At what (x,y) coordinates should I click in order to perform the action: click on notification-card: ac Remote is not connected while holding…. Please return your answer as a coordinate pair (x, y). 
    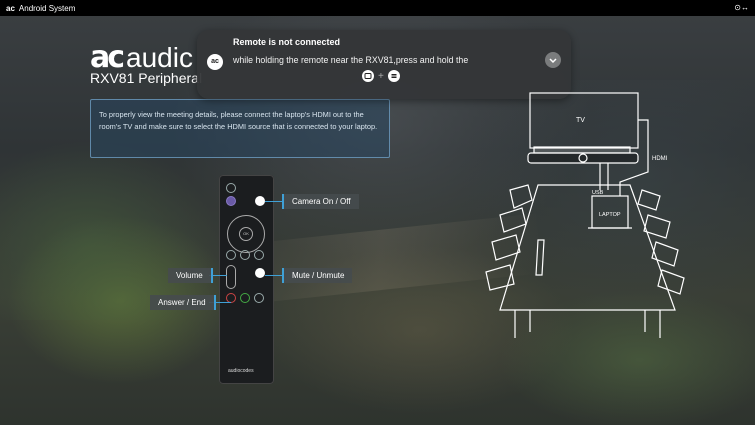
    Looking at the image, I should click on (384, 64).